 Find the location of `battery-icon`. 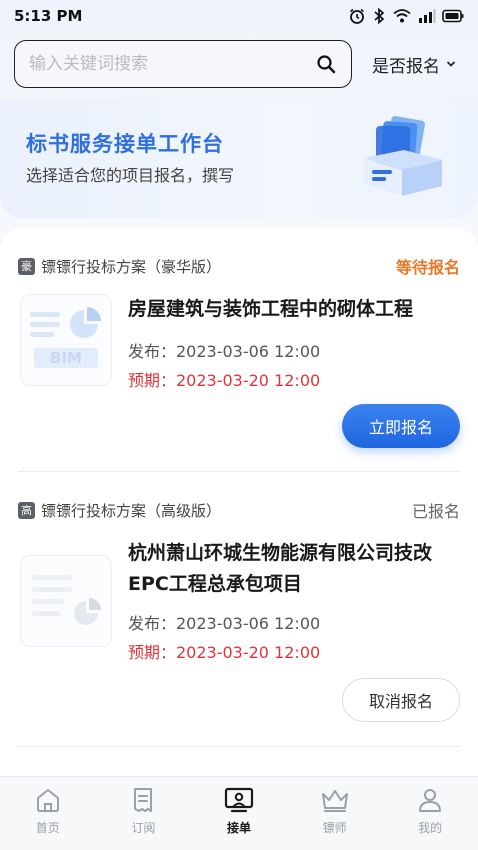

battery-icon is located at coordinates (453, 16).